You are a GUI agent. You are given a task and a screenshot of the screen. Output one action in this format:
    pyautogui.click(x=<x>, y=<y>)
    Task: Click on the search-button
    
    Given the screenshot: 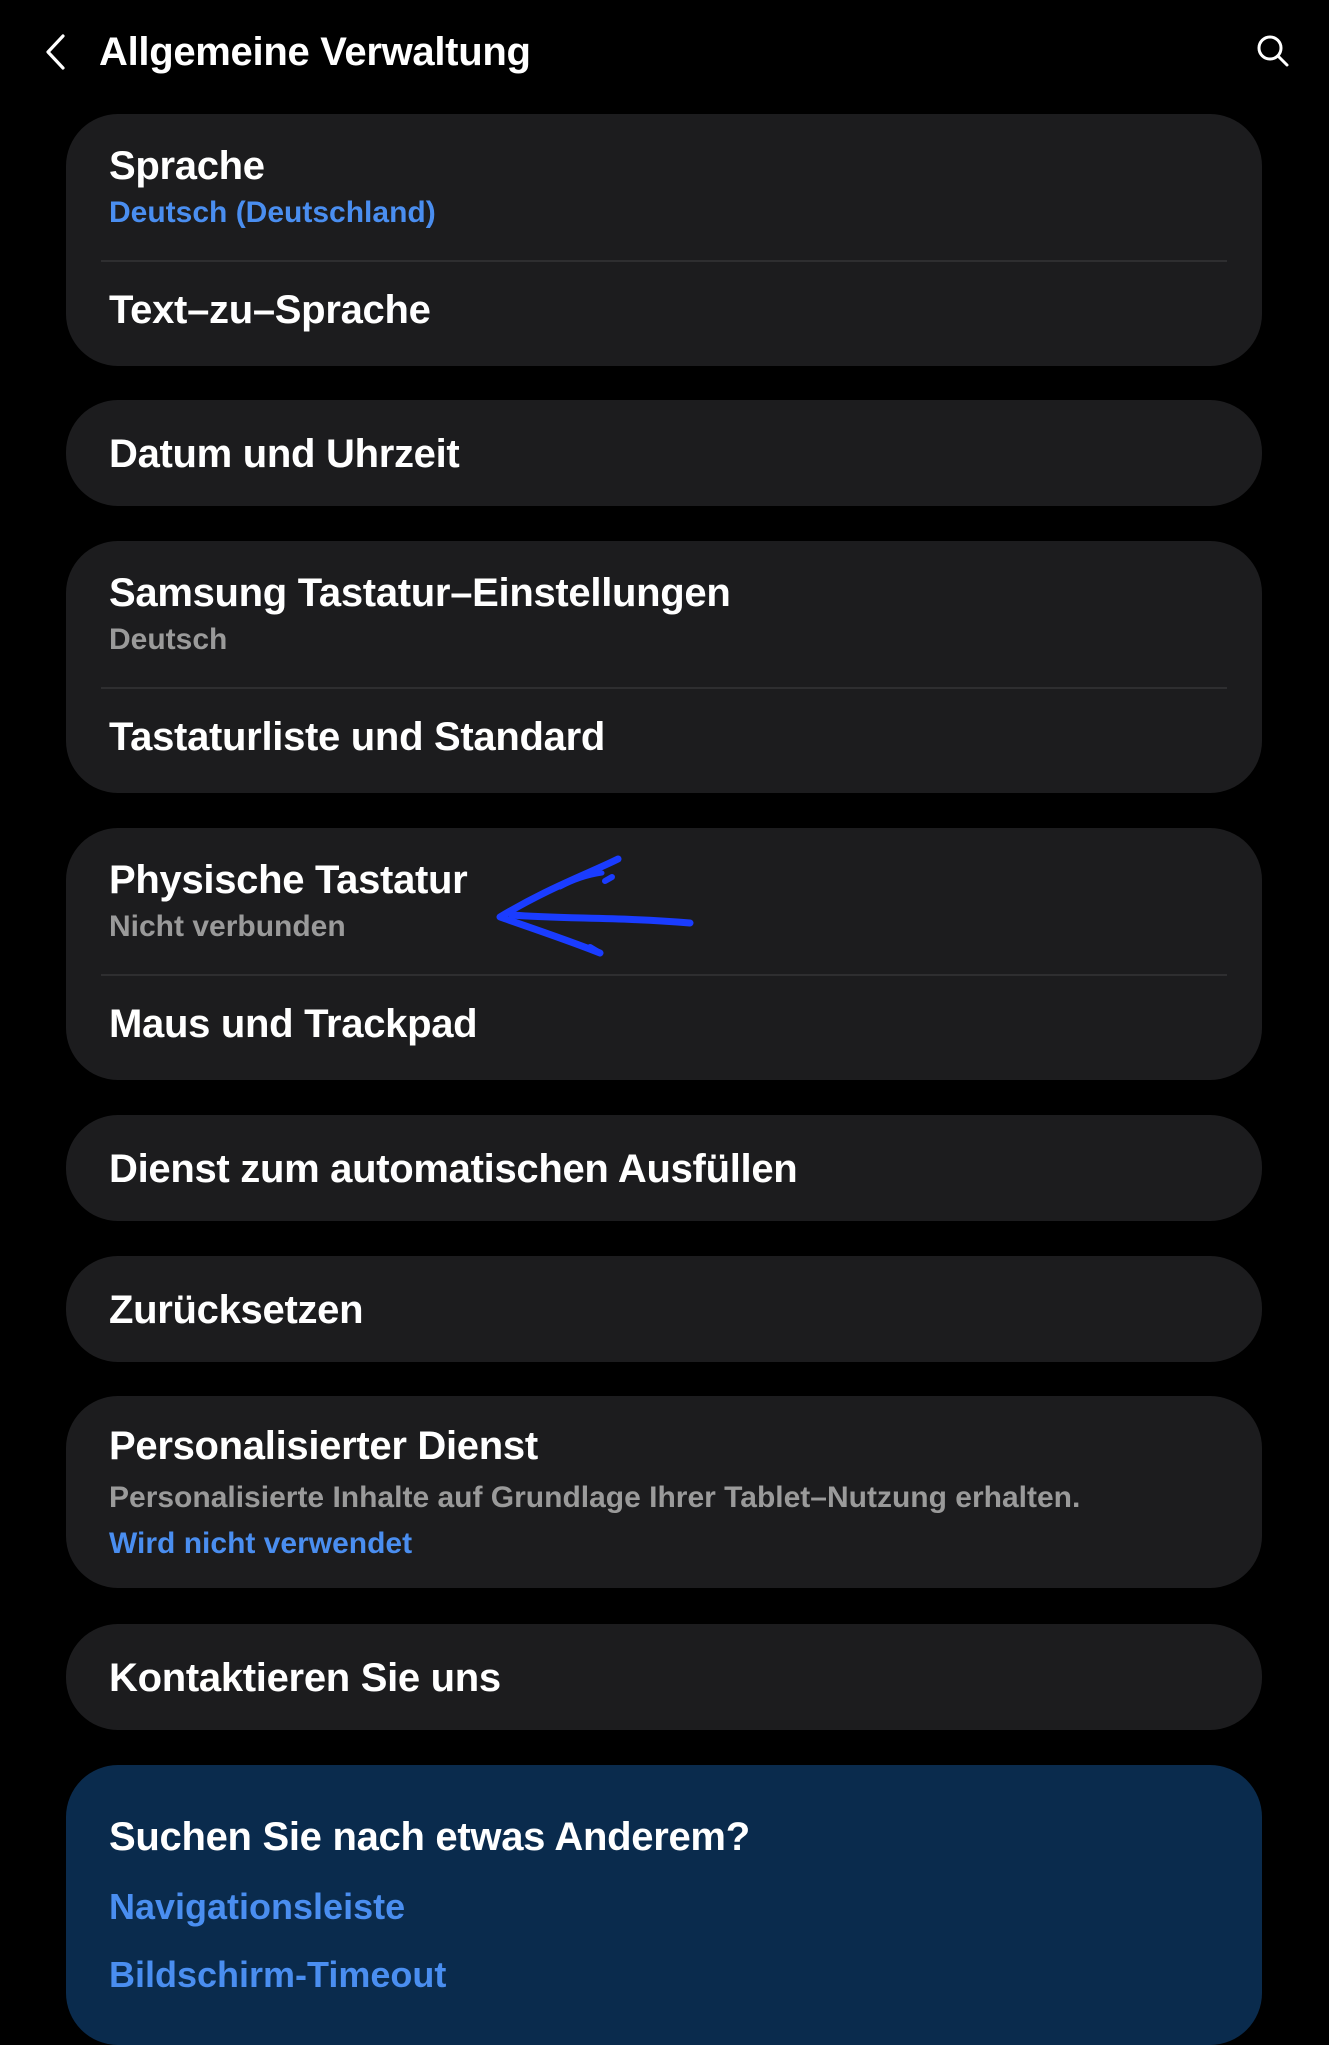 What is the action you would take?
    pyautogui.click(x=1273, y=51)
    